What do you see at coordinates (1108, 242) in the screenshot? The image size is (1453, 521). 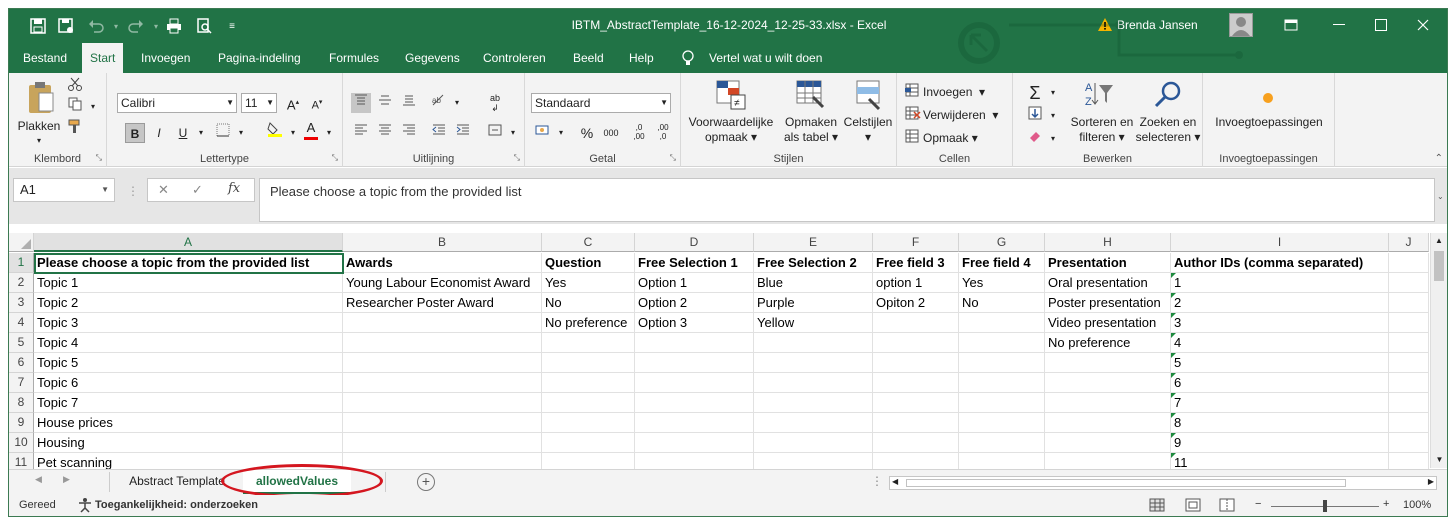 I see `column-header-h: H` at bounding box center [1108, 242].